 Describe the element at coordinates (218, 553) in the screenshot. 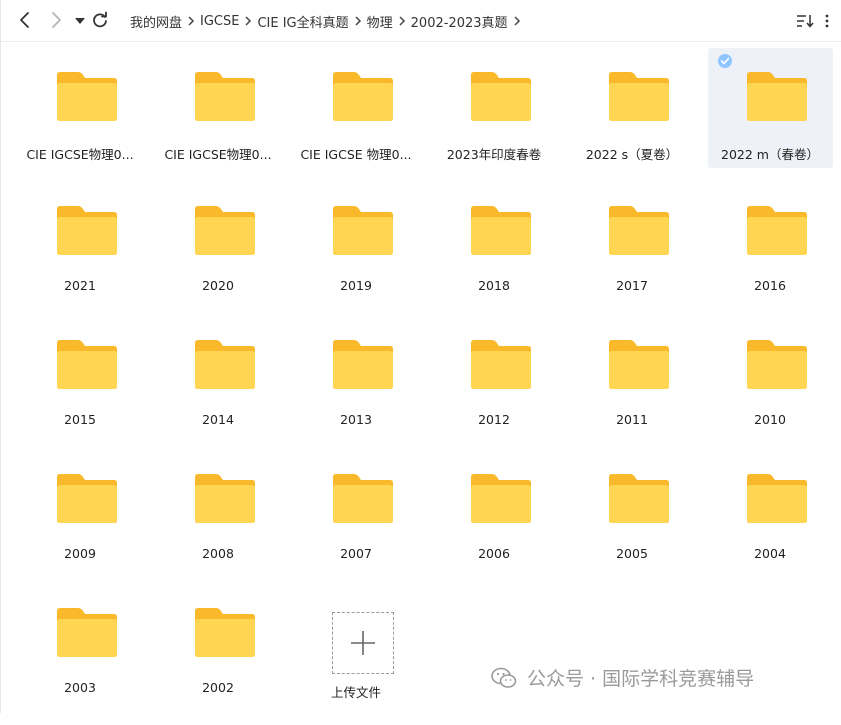

I see `folder-name: 2008` at that location.